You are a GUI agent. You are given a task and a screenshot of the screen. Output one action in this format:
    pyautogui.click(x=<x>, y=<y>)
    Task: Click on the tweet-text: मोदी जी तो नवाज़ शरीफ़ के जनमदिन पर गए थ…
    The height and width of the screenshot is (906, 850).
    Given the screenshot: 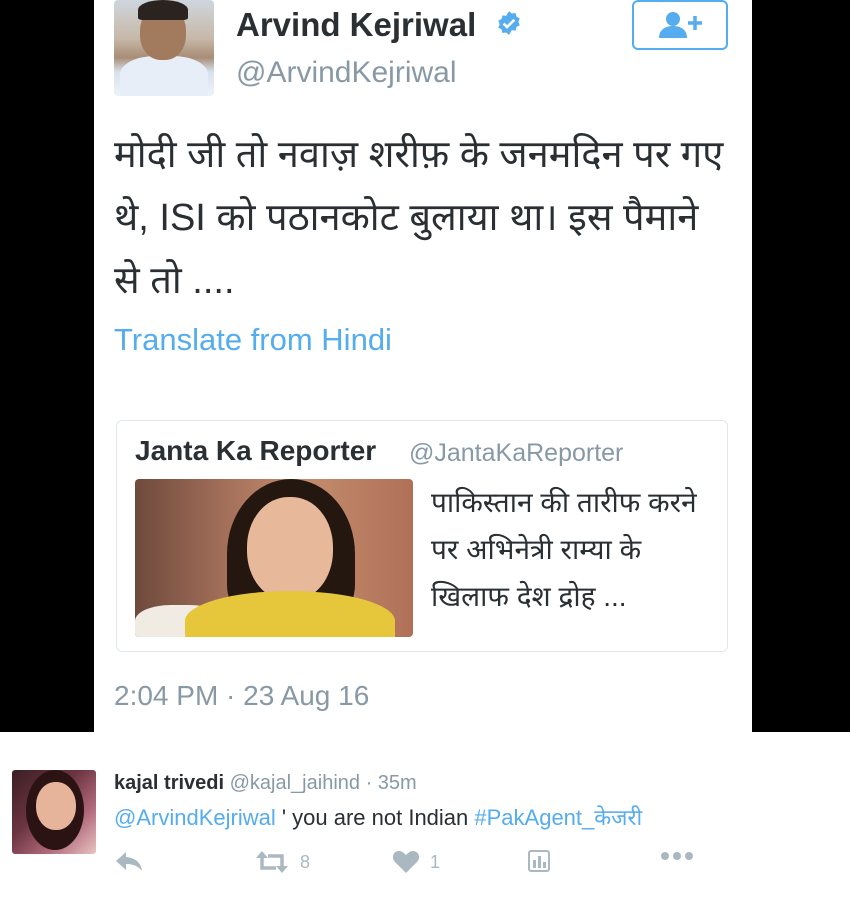 What is the action you would take?
    pyautogui.click(x=419, y=218)
    